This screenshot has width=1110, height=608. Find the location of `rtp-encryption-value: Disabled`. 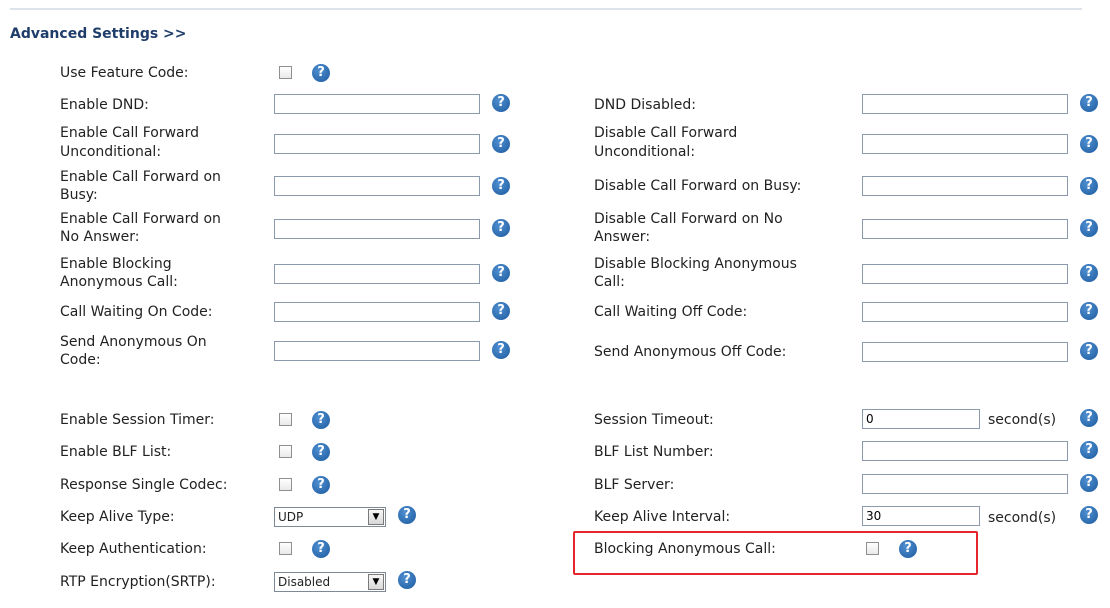

rtp-encryption-value: Disabled is located at coordinates (304, 582).